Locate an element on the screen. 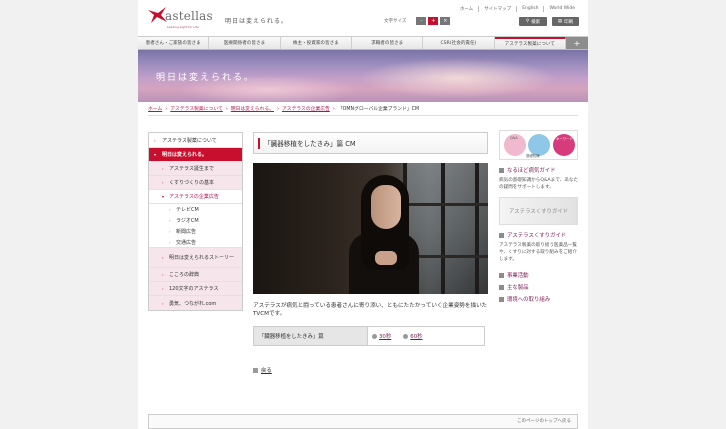 The image size is (726, 429). gnav-csr: CSR(社会的責任) is located at coordinates (459, 43).